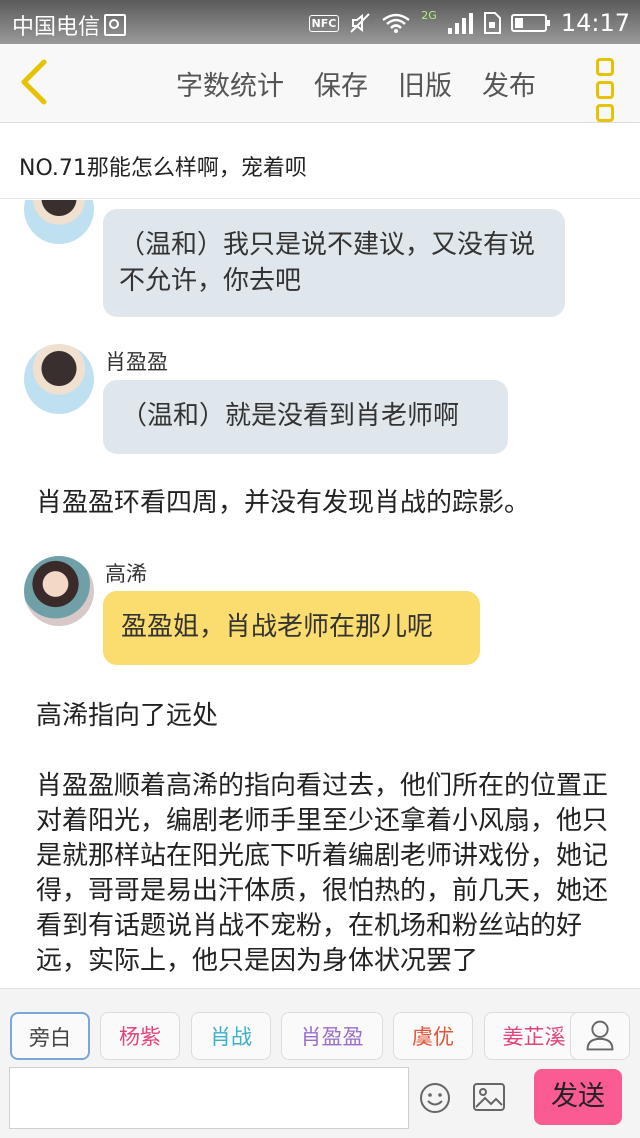 Image resolution: width=640 pixels, height=1138 pixels. What do you see at coordinates (231, 1036) in the screenshot?
I see `character-chip: 肖战` at bounding box center [231, 1036].